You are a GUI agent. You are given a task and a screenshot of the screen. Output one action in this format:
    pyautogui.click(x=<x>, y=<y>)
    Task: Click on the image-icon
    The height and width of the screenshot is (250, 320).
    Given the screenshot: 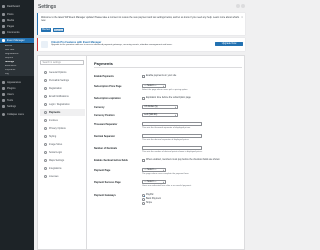 What is the action you would take?
    pyautogui.click(x=45, y=144)
    